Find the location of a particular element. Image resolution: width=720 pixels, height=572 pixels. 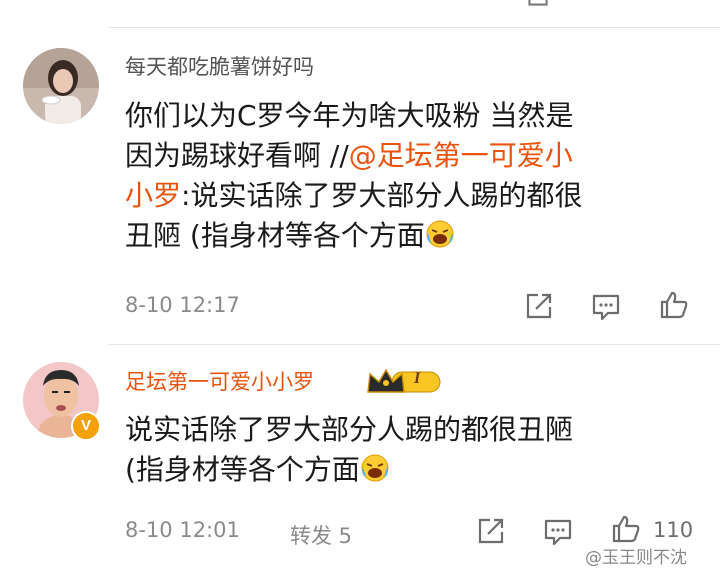

text-line: 因为踢球好看啊 //@足坛第一可爱小 is located at coordinates (415, 156).